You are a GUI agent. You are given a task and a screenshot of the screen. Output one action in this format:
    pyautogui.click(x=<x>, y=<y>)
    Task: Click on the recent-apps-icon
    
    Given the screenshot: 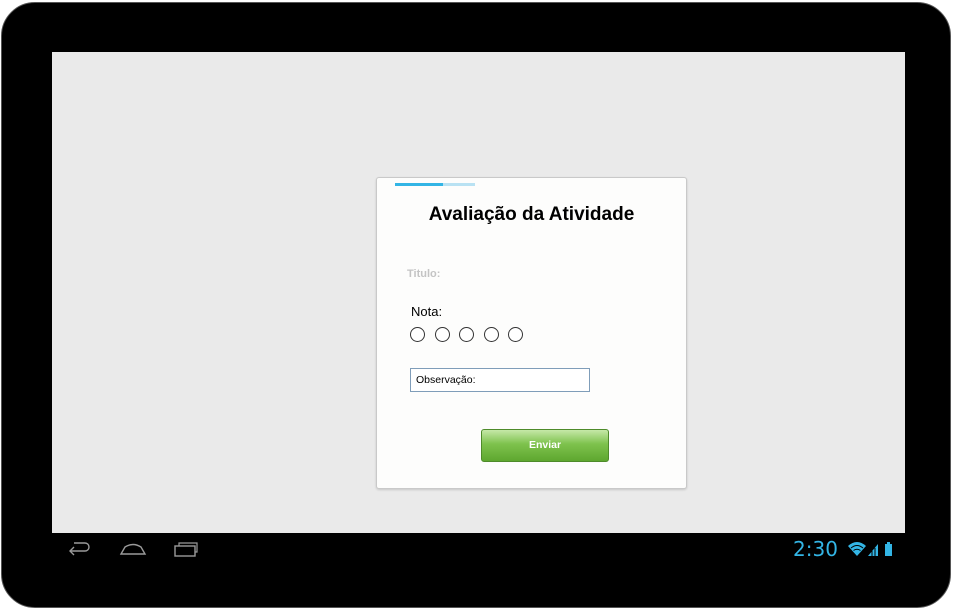 What is the action you would take?
    pyautogui.click(x=186, y=549)
    